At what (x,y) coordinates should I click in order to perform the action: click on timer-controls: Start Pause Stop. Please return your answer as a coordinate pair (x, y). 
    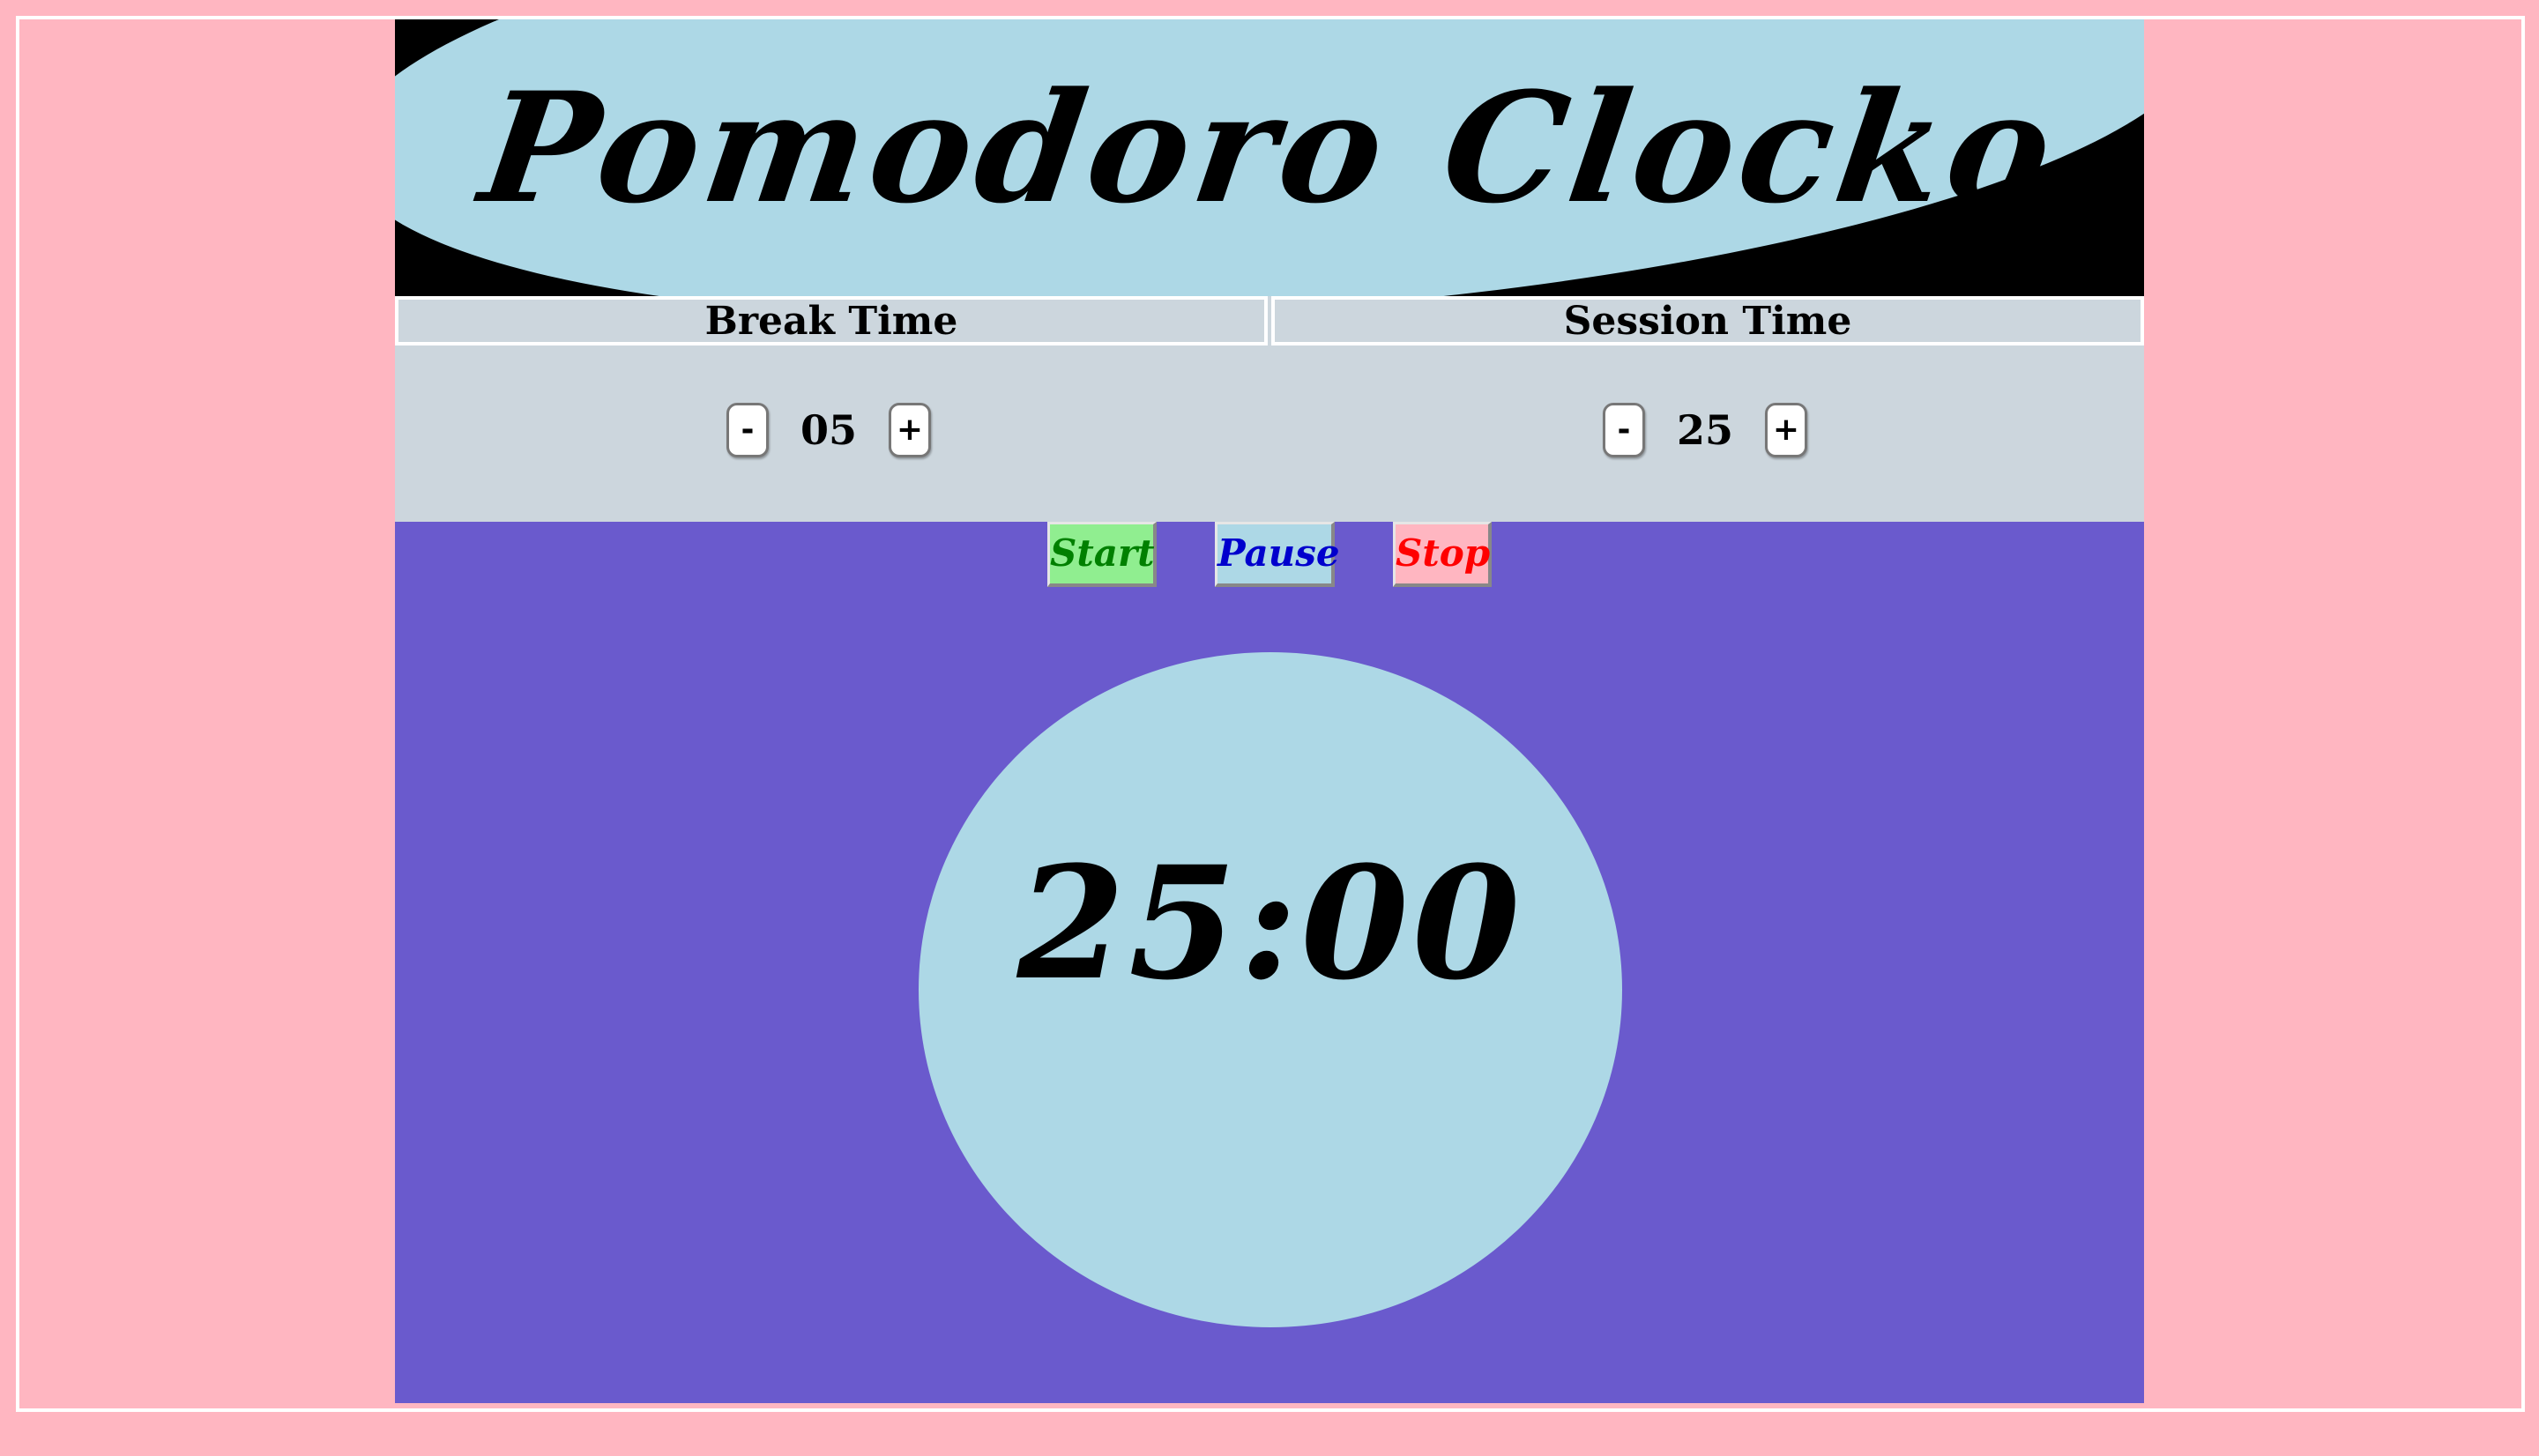
    Looking at the image, I should click on (1269, 555).